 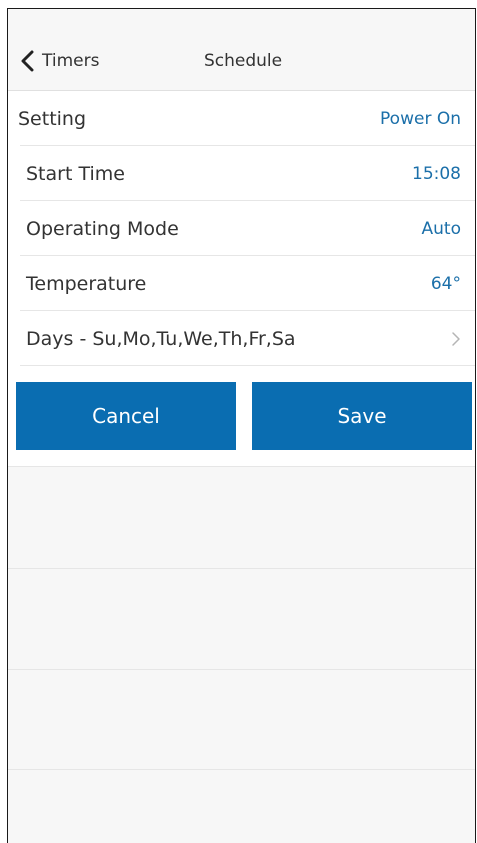 What do you see at coordinates (52, 118) in the screenshot?
I see `setting-label: Setting` at bounding box center [52, 118].